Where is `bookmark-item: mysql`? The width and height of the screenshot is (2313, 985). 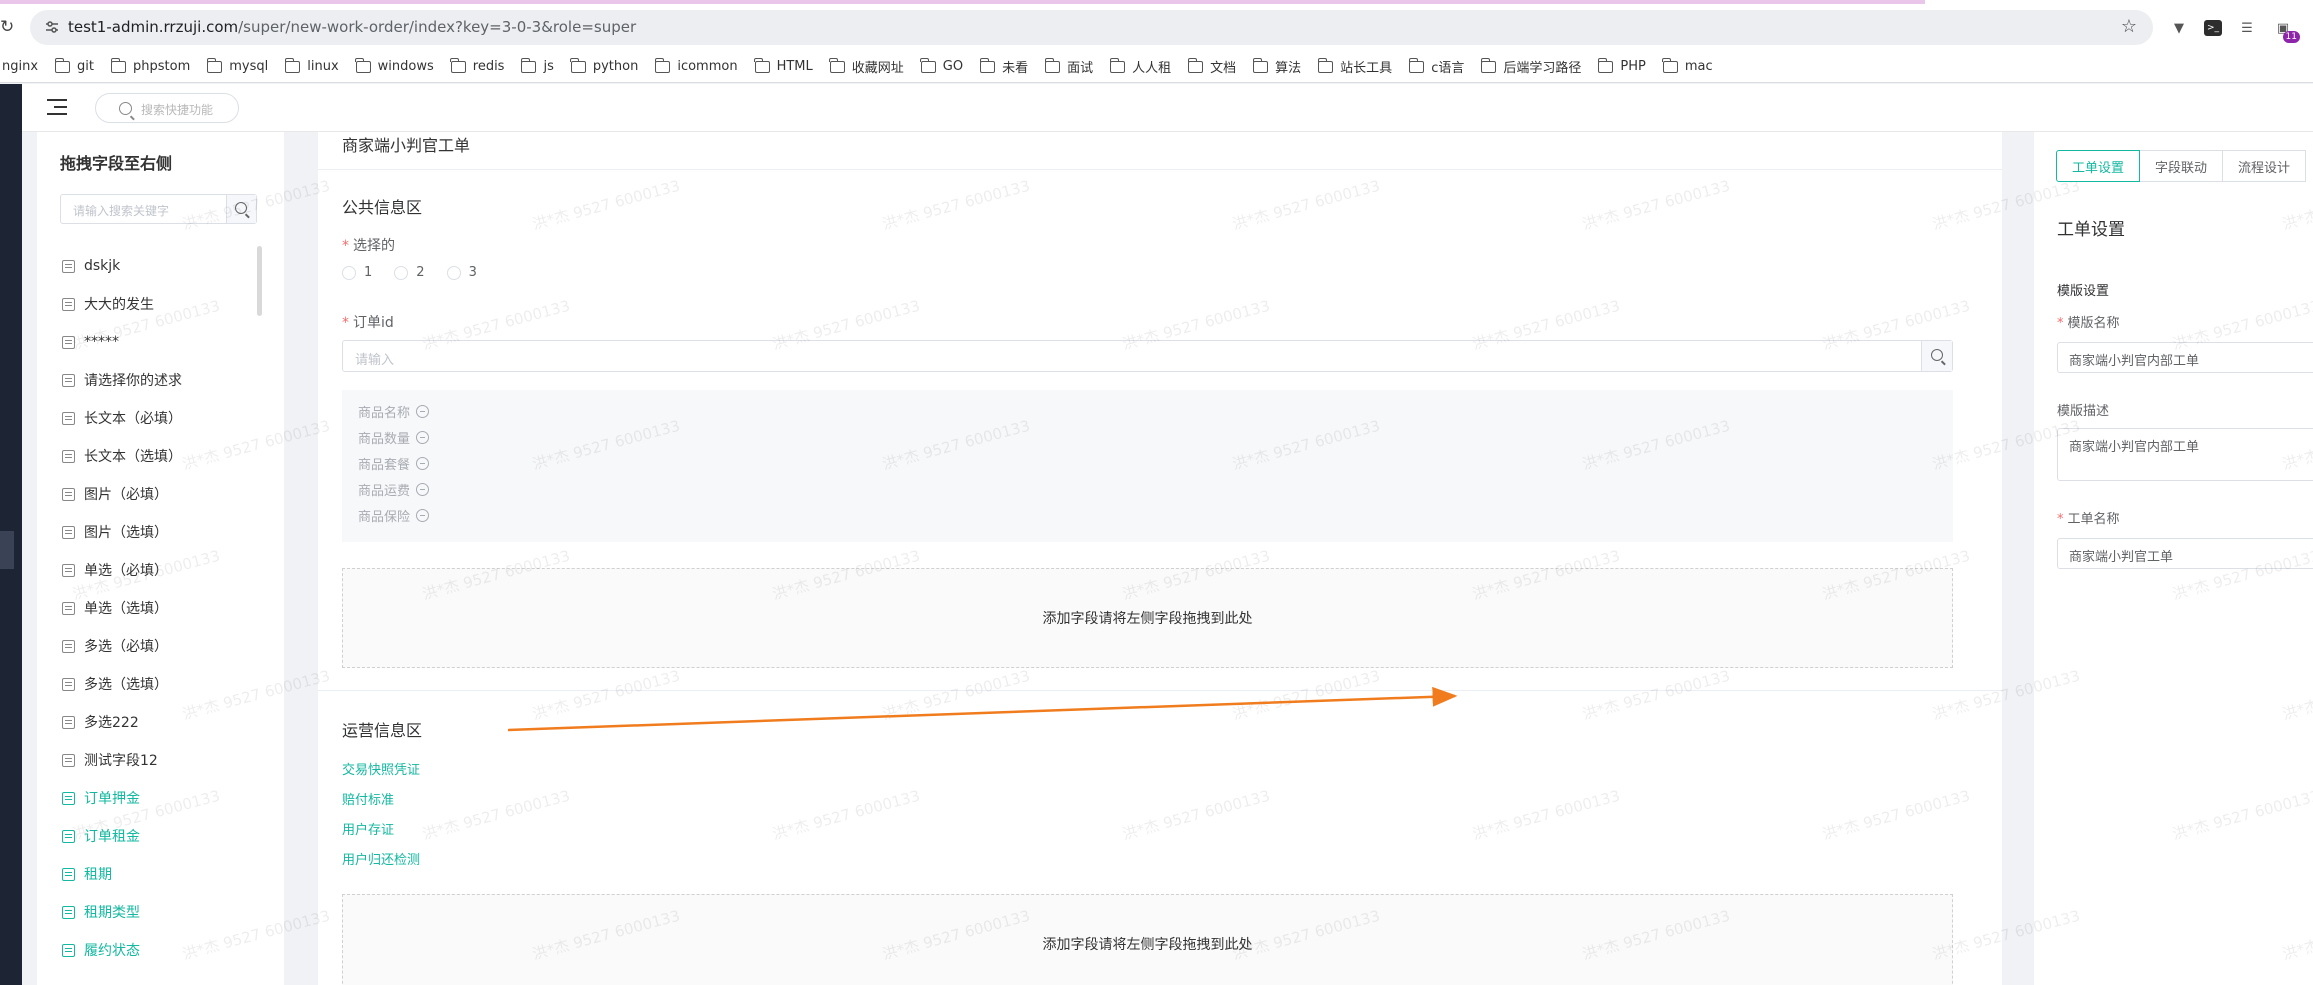 bookmark-item: mysql is located at coordinates (237, 65).